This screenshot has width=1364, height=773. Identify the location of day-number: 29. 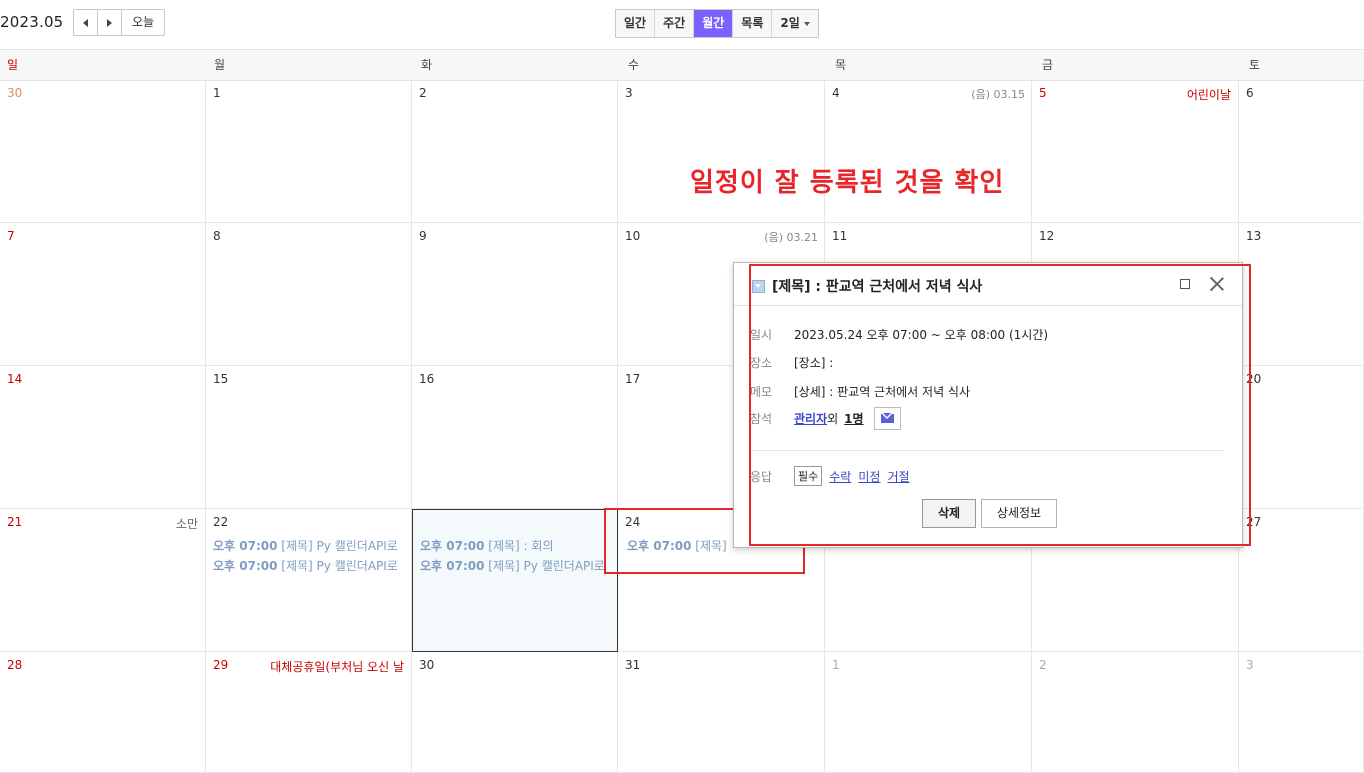
(221, 665).